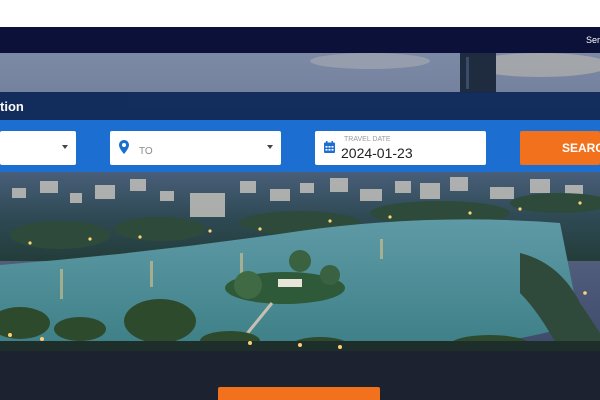 This screenshot has height=400, width=600. What do you see at coordinates (124, 147) in the screenshot?
I see `map-pin-icon` at bounding box center [124, 147].